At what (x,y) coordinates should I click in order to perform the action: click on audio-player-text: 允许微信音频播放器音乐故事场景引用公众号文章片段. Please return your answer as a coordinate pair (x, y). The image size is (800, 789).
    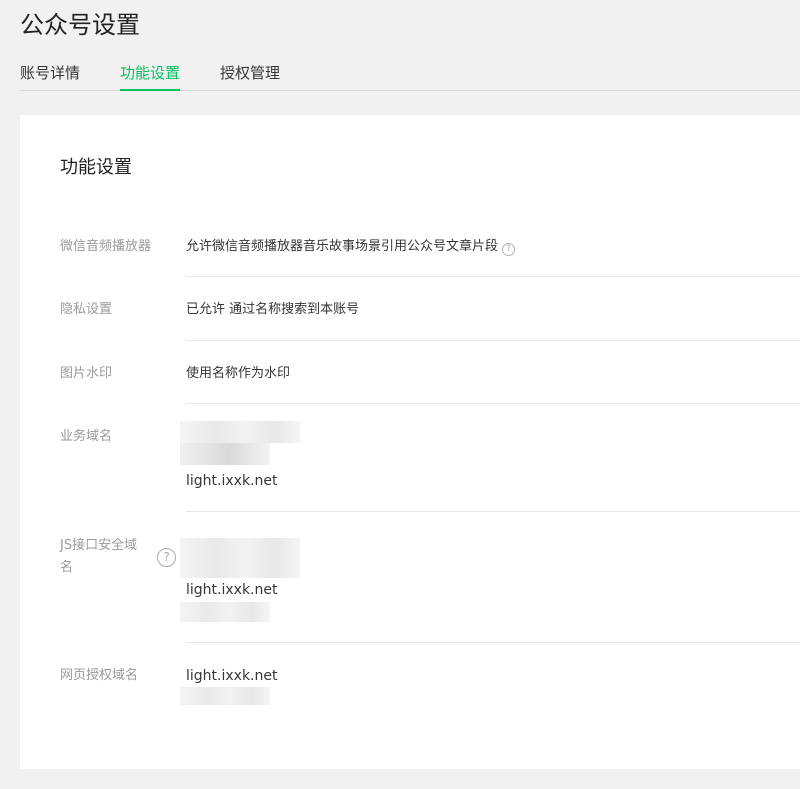
    Looking at the image, I should click on (342, 246).